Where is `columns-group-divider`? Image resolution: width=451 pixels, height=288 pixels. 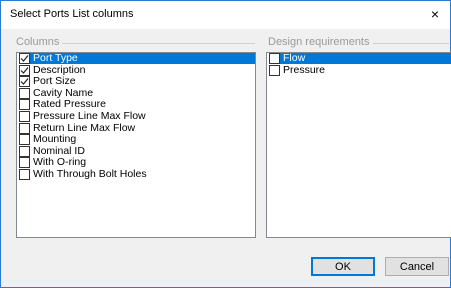 columns-group-divider is located at coordinates (151, 43).